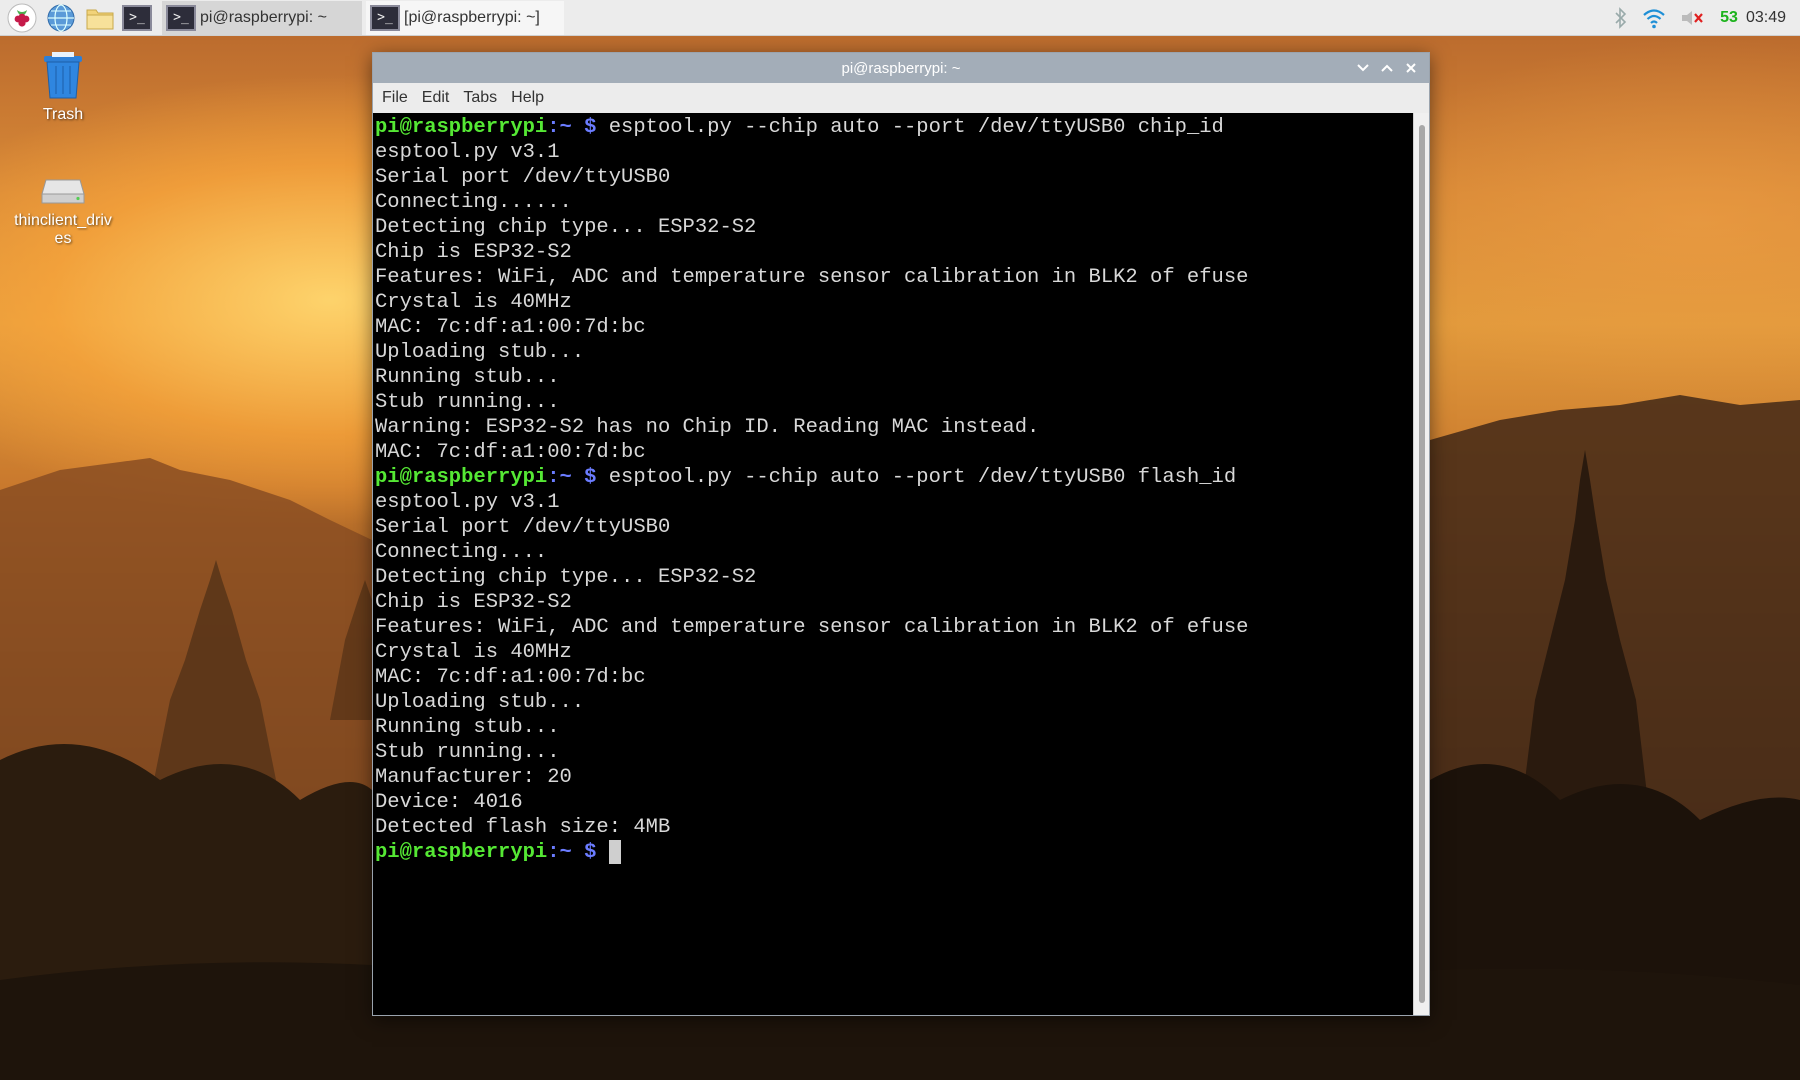 The height and width of the screenshot is (1080, 1800). I want to click on window-titlebar: pi@raspberrypi: ~, so click(901, 68).